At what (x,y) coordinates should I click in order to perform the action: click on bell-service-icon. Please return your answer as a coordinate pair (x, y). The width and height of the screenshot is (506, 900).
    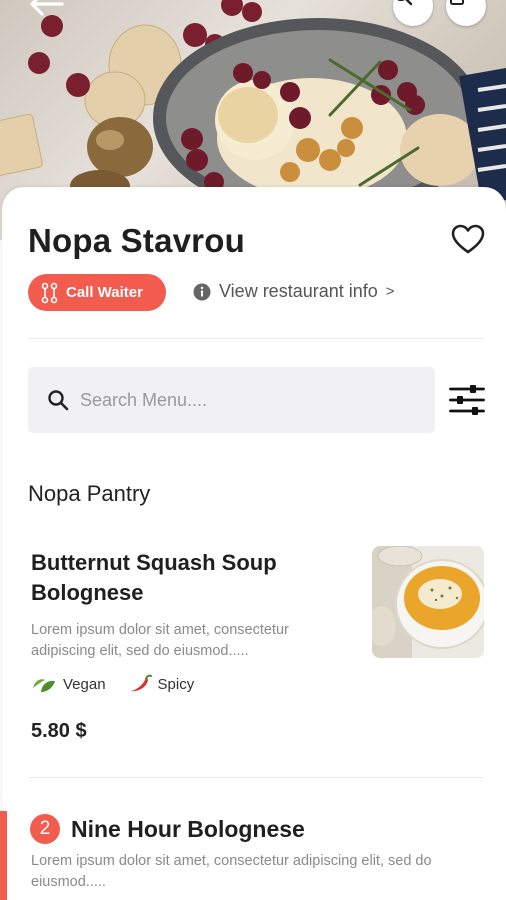
    Looking at the image, I should click on (49, 292).